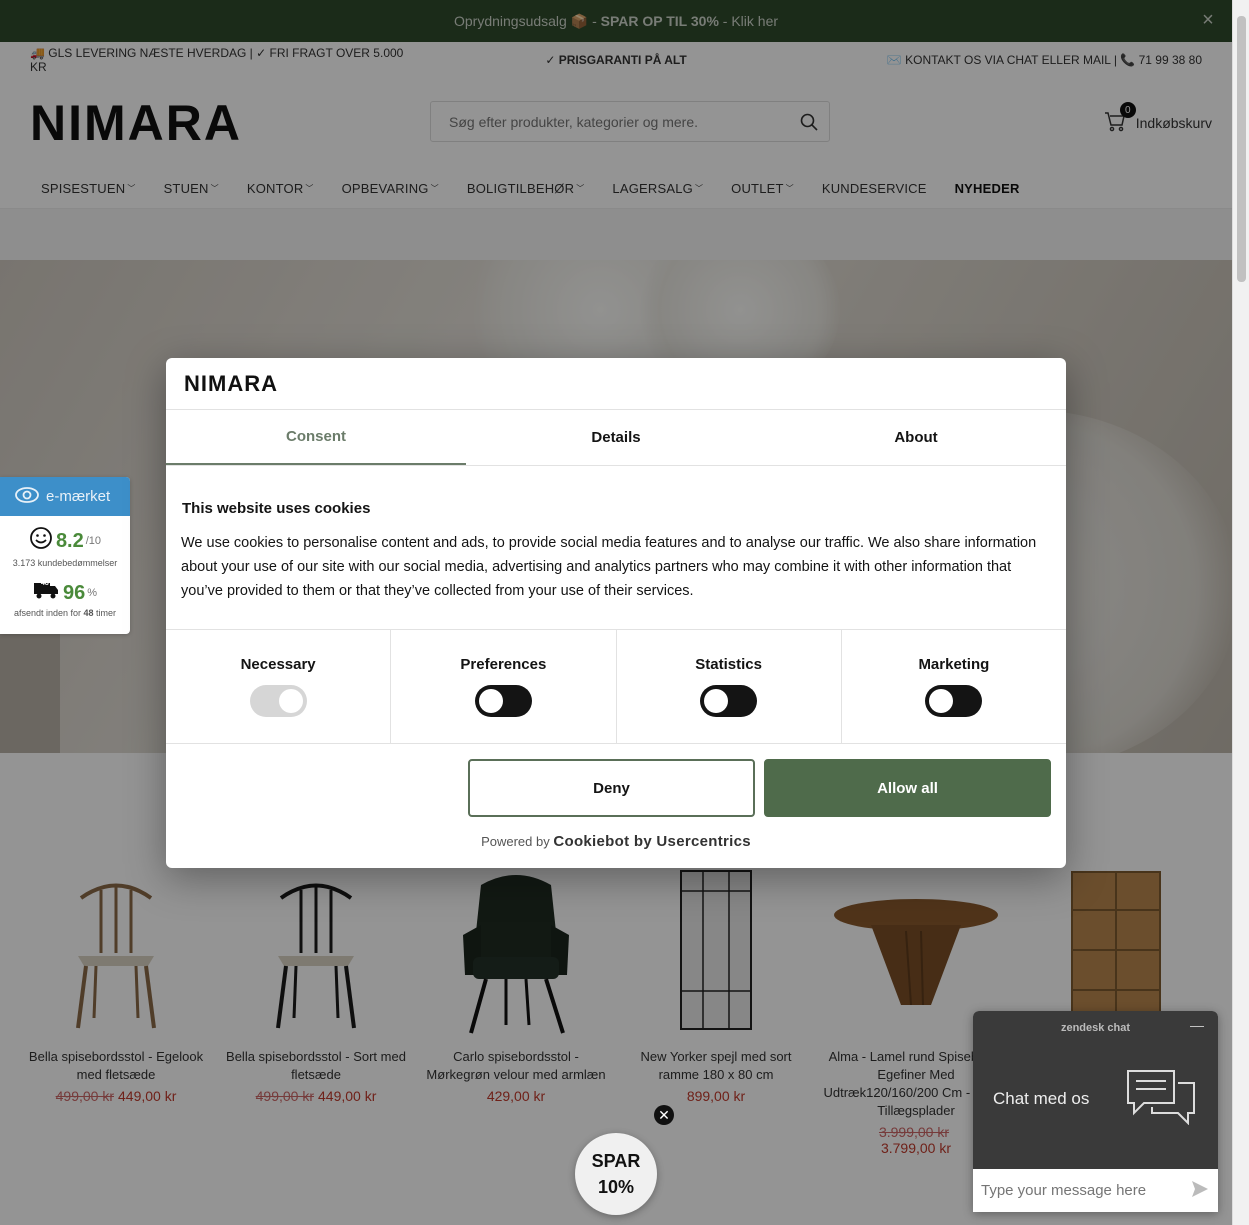  I want to click on trust-reviews: 3.173 kundebedømmelser, so click(65, 563).